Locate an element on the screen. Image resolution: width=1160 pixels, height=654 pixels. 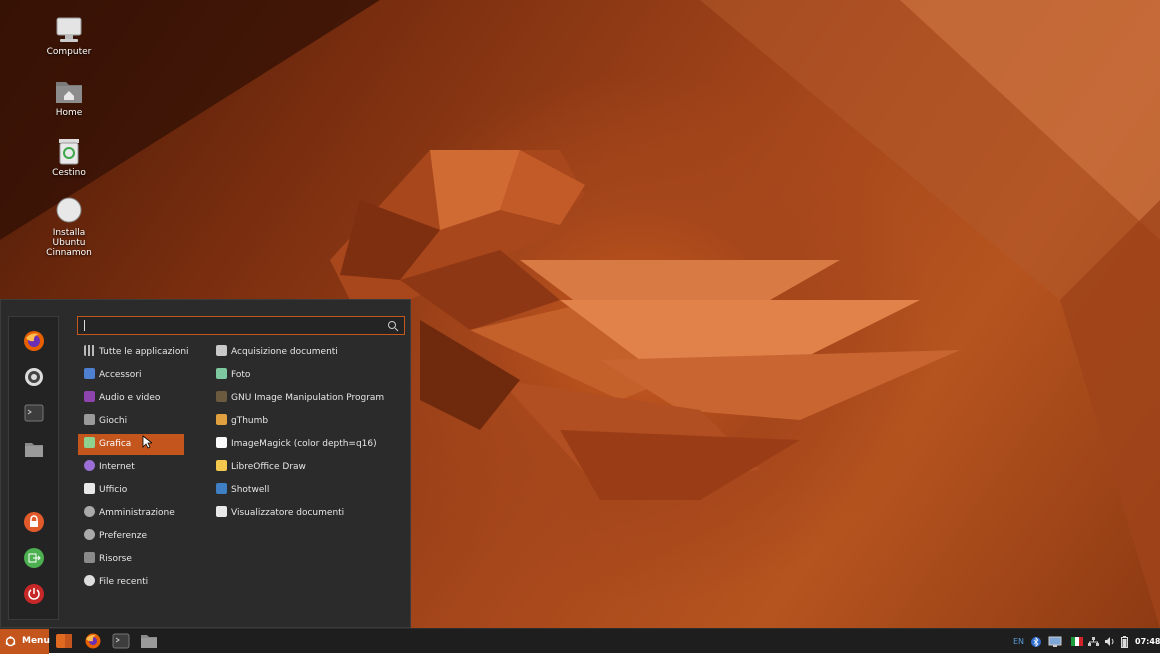
desktop-icon-label: Computer is located at coordinates (69, 52).